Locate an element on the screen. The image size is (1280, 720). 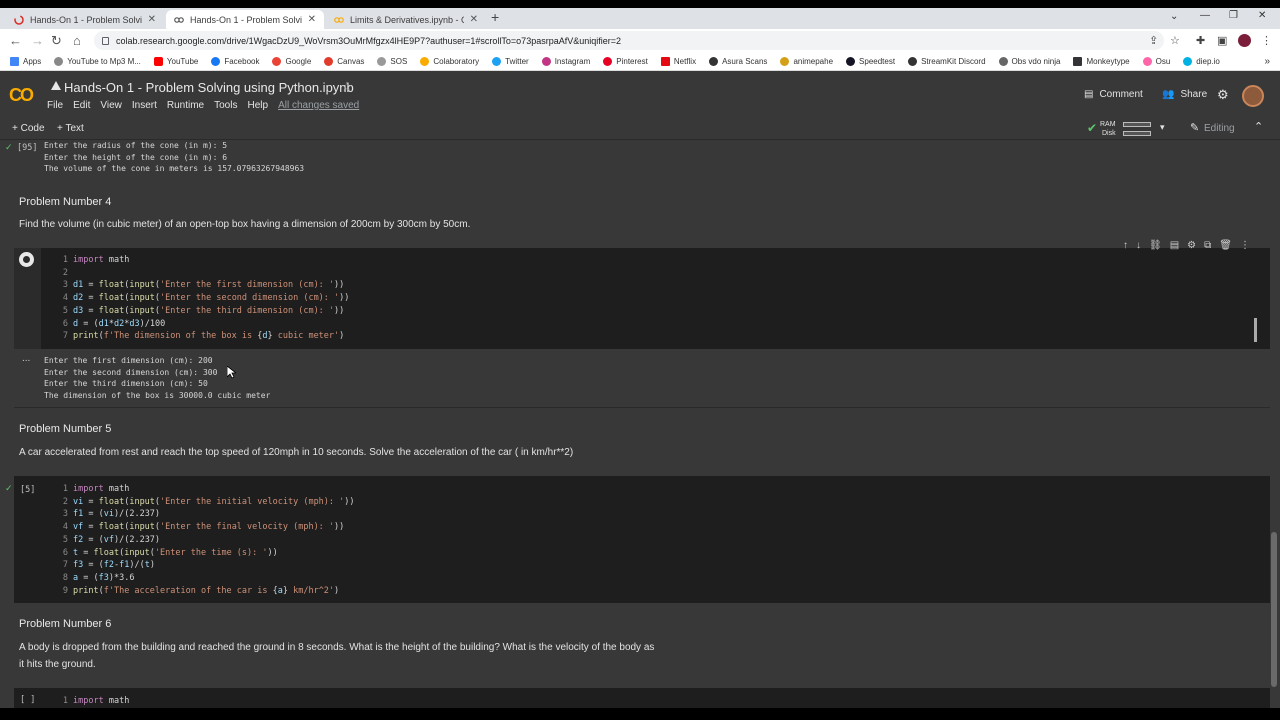
bookmark-label: Instagram is located at coordinates (572, 61).